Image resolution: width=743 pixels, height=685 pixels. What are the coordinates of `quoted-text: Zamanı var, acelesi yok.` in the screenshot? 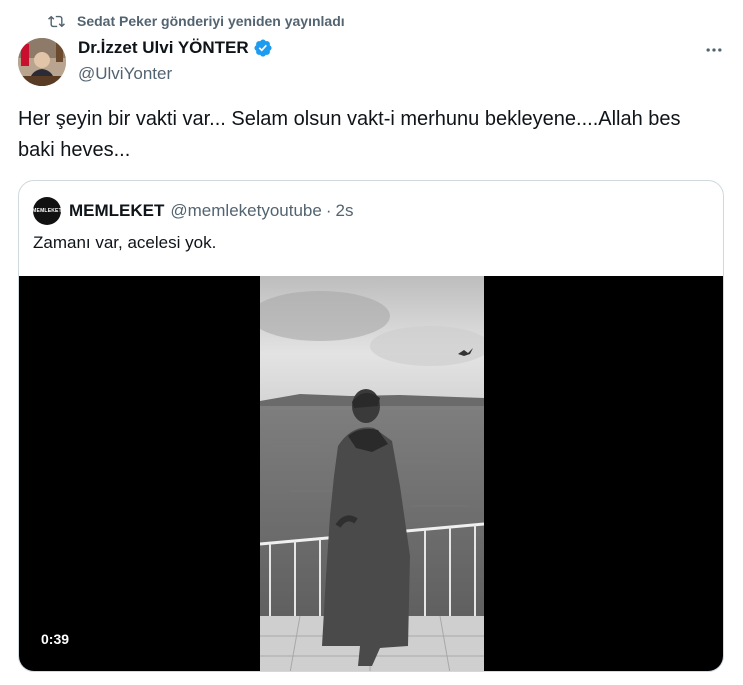 It's located at (125, 242).